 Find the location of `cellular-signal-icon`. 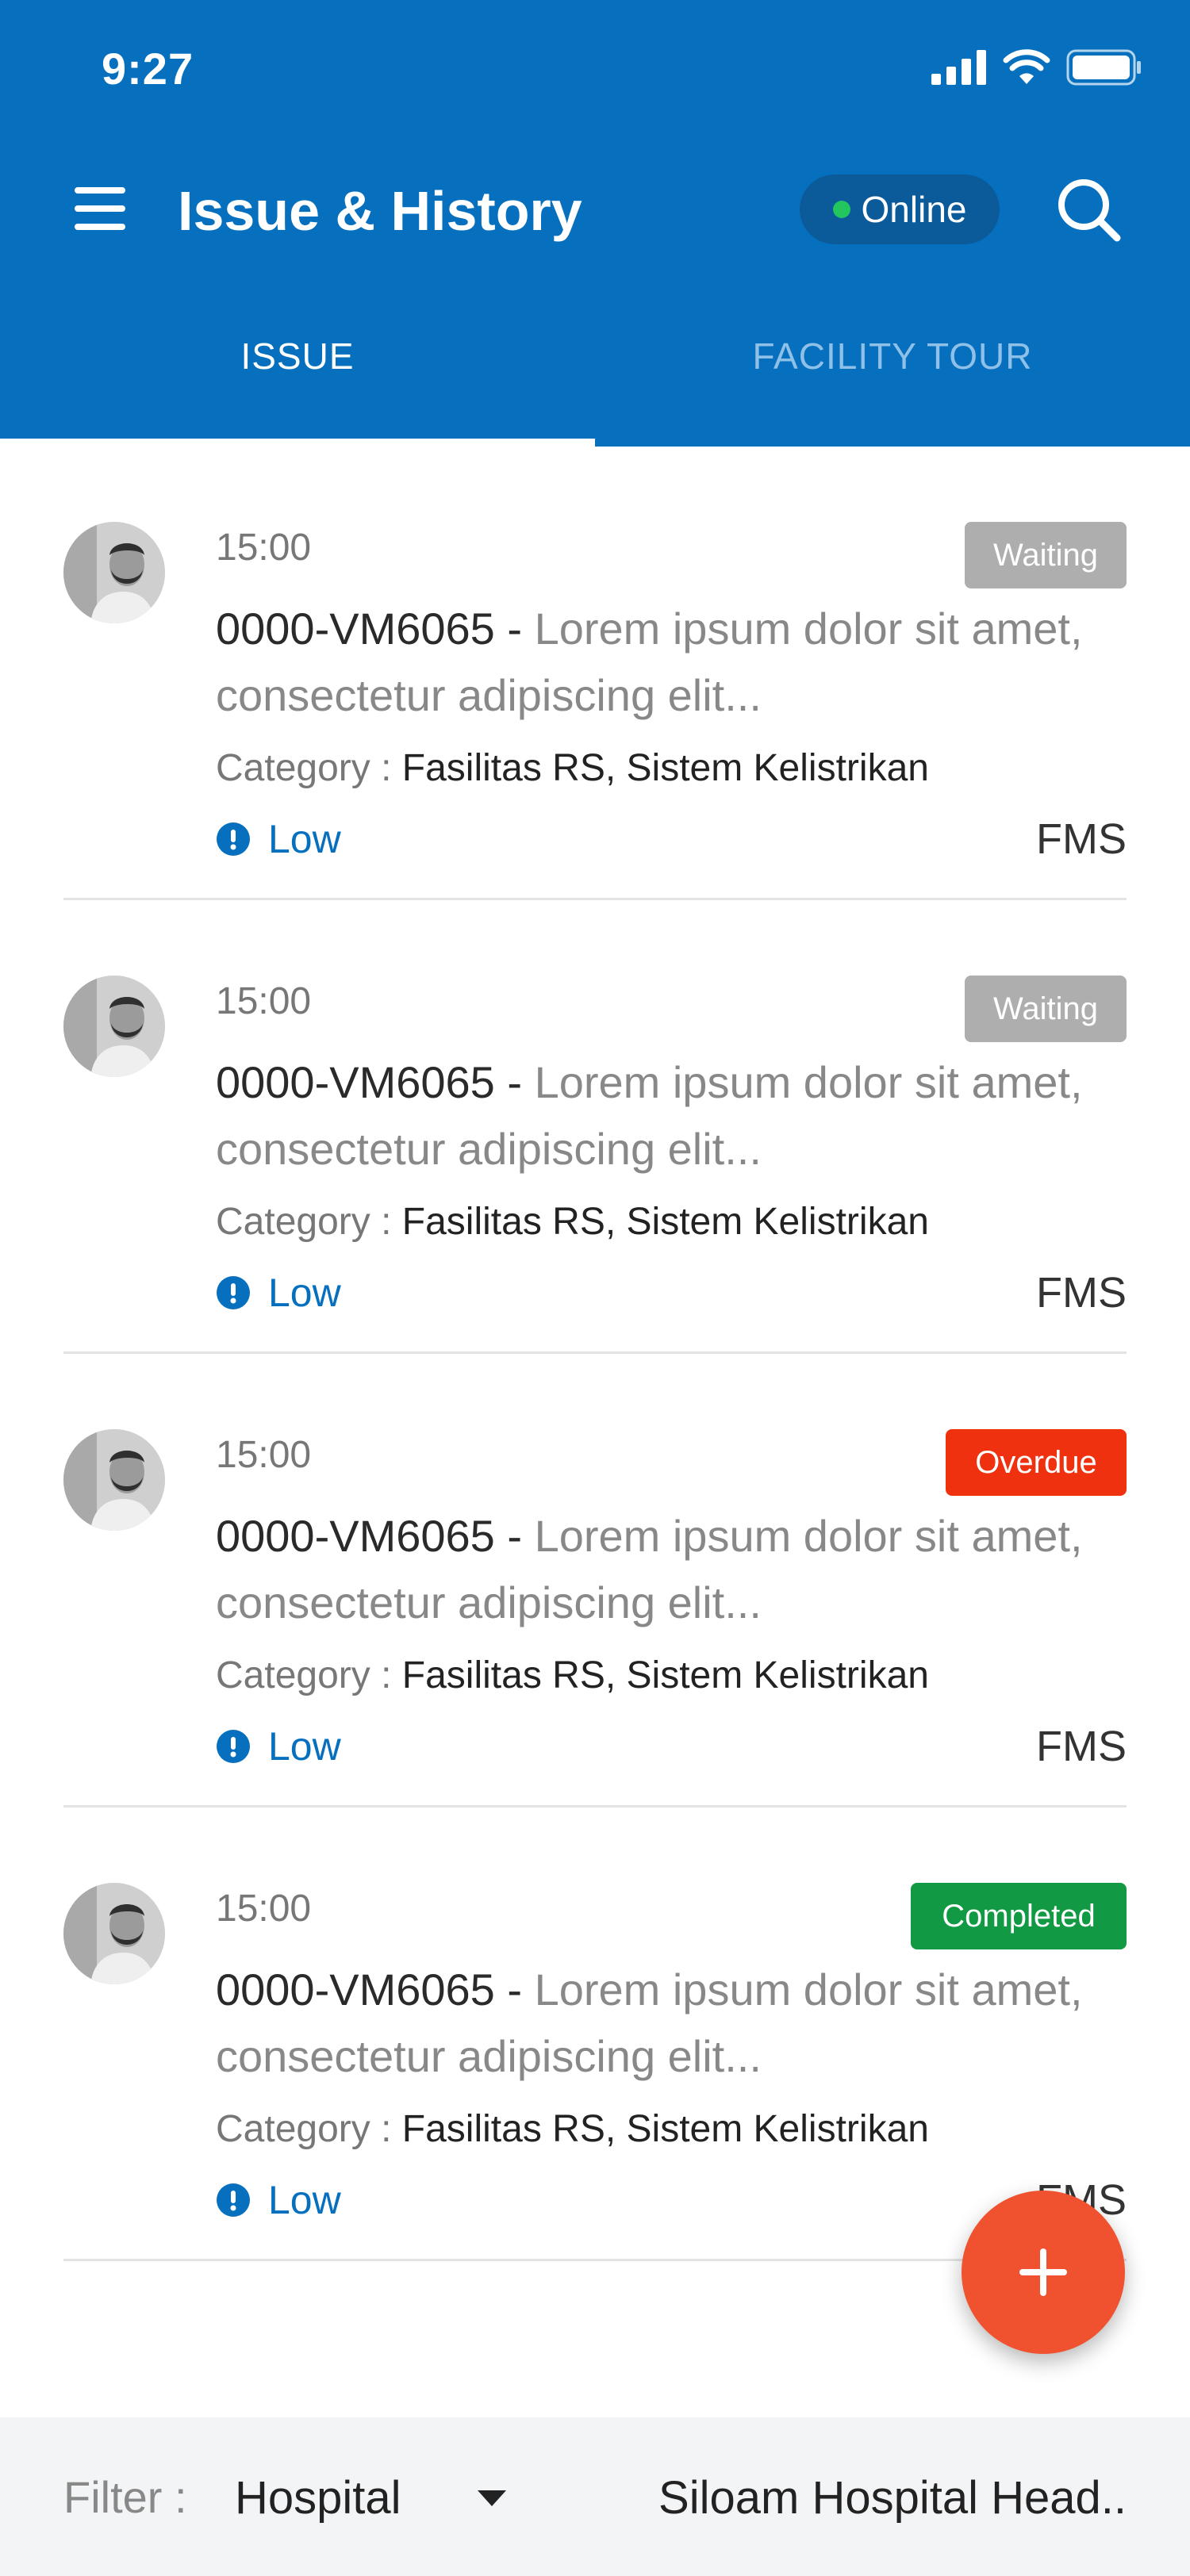

cellular-signal-icon is located at coordinates (958, 68).